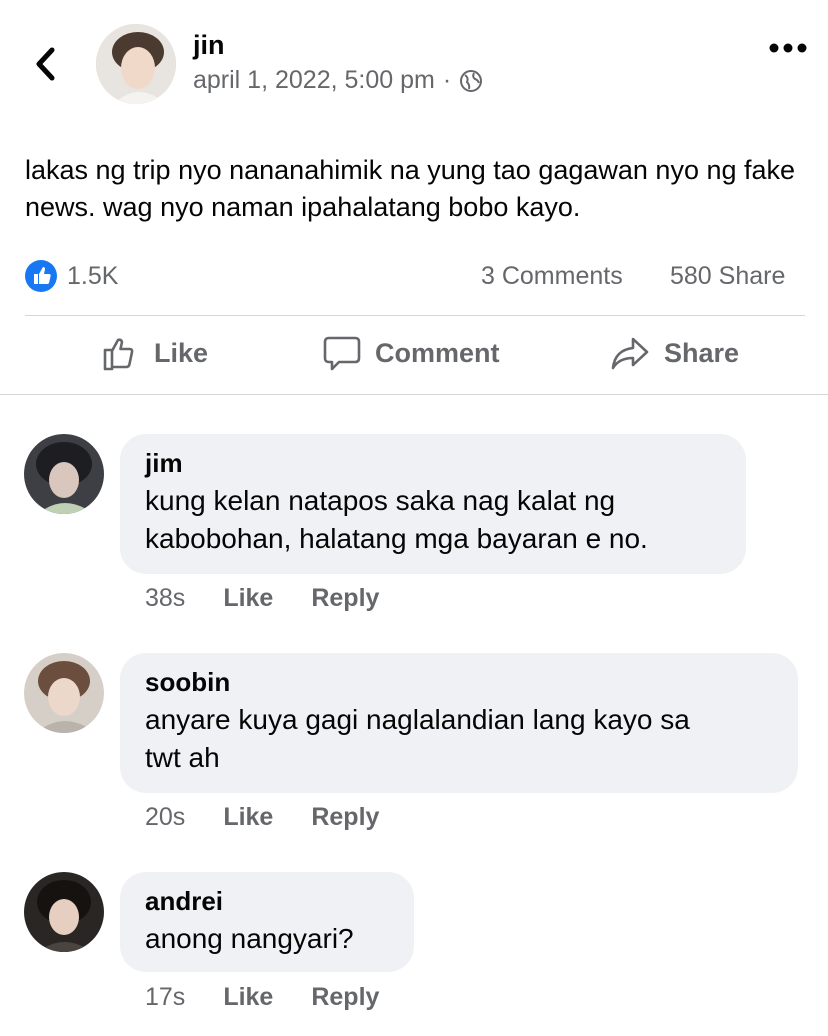 Image resolution: width=828 pixels, height=1036 pixels. I want to click on more-options-button, so click(788, 48).